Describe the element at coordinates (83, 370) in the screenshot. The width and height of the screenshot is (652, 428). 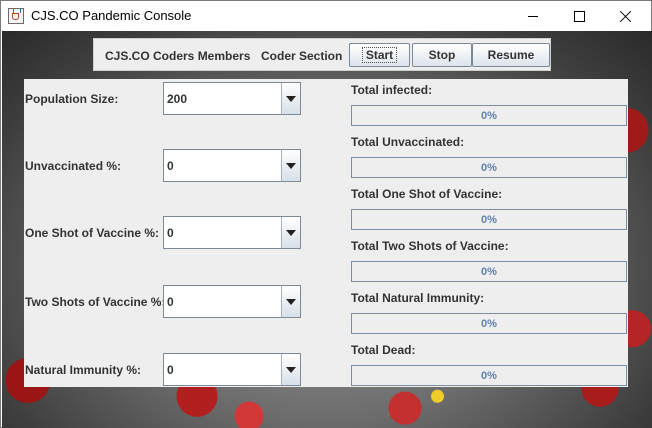
I see `natural-immunity-label: Natural Immunity %:` at that location.